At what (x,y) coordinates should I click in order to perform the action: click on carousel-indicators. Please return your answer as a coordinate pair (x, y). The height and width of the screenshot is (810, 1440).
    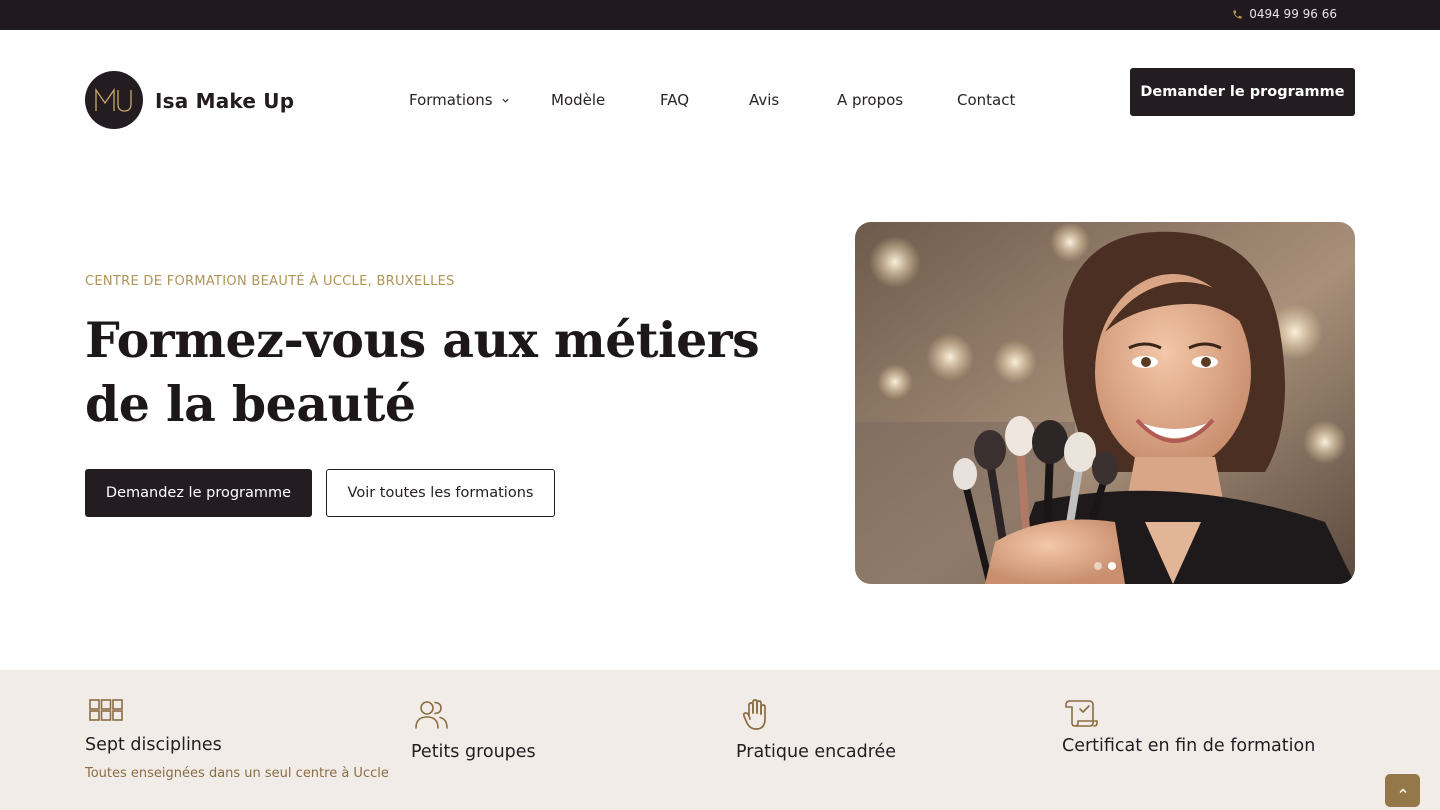
    Looking at the image, I should click on (1105, 566).